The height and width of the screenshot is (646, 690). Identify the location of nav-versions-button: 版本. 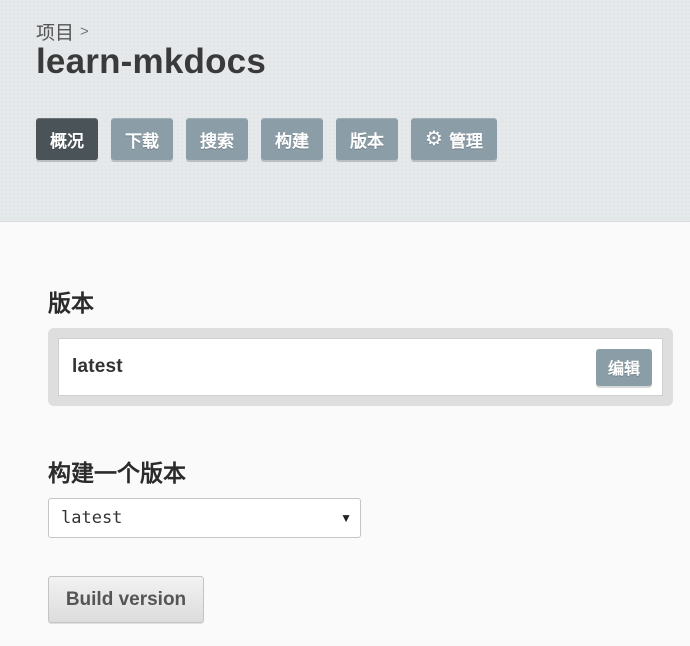
(367, 139).